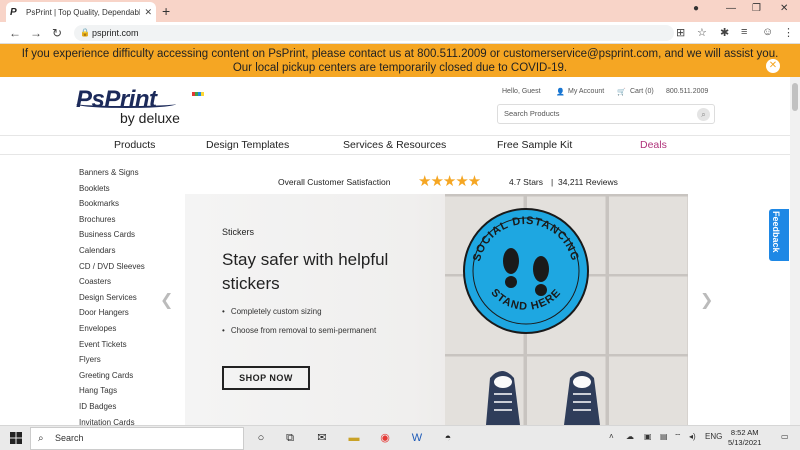 This screenshot has width=800, height=450. Describe the element at coordinates (112, 379) in the screenshot. I see `category-item: Greeting Cards` at that location.